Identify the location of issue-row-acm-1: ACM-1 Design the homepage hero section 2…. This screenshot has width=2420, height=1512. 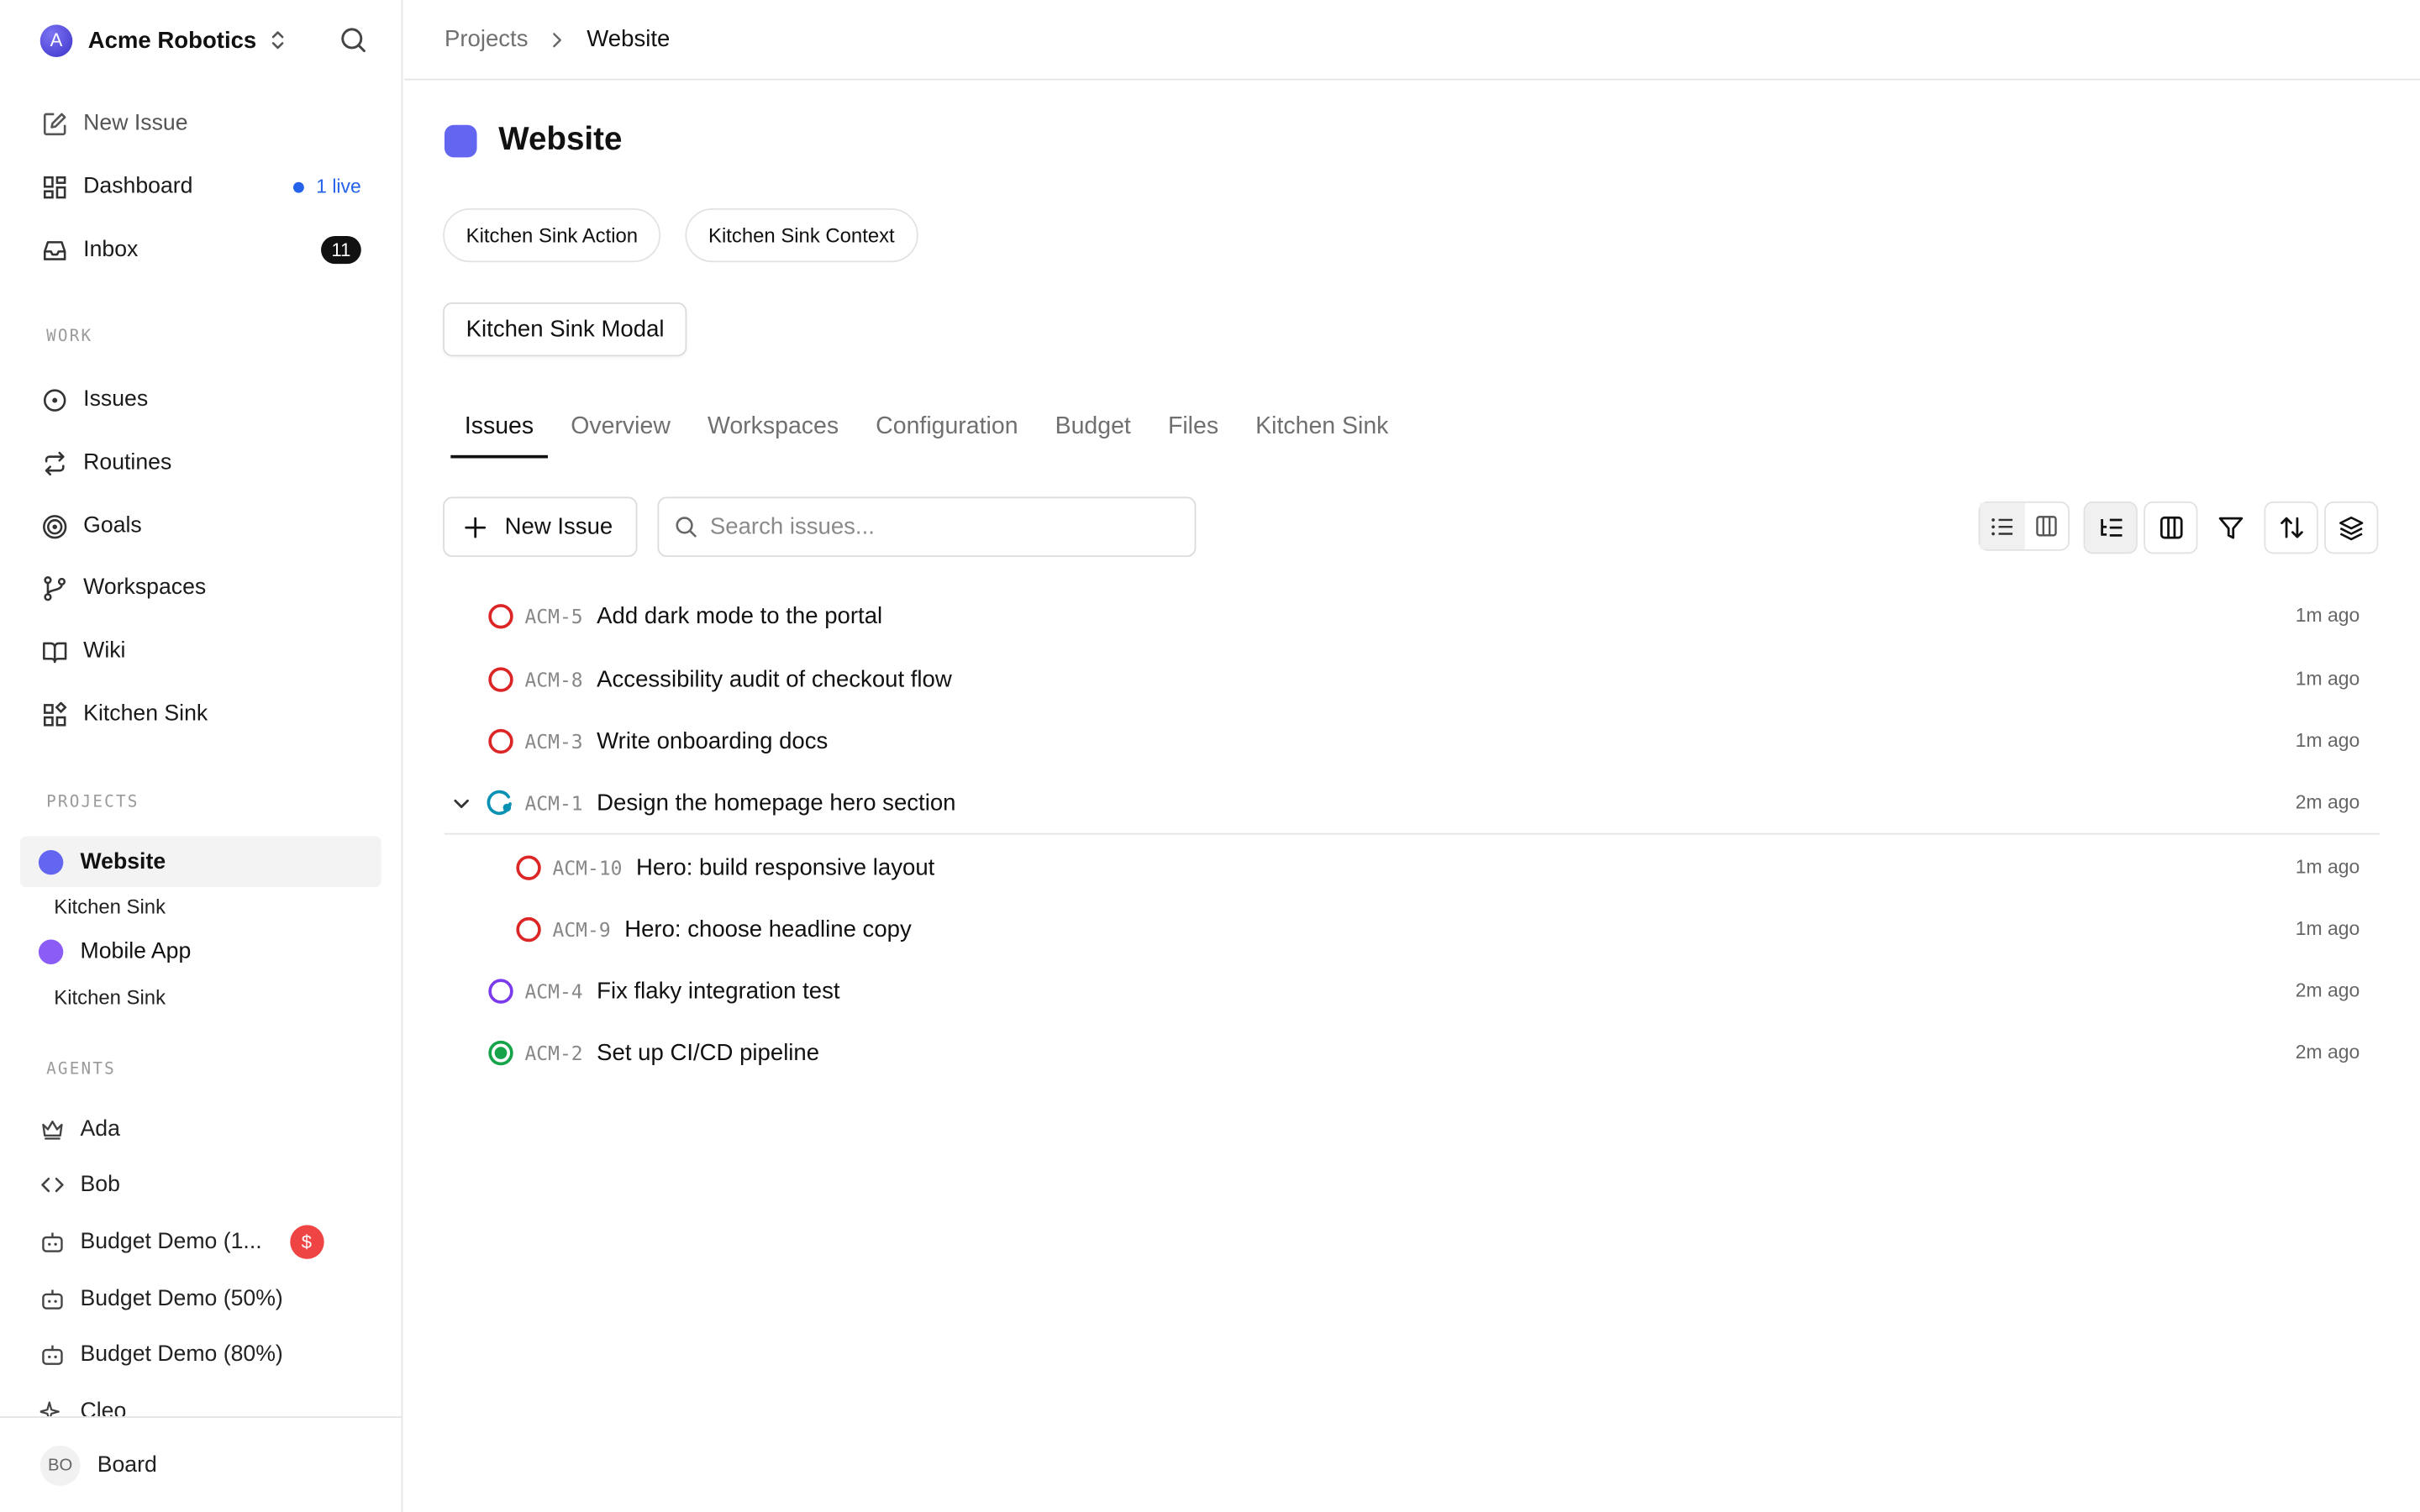
(1412, 801).